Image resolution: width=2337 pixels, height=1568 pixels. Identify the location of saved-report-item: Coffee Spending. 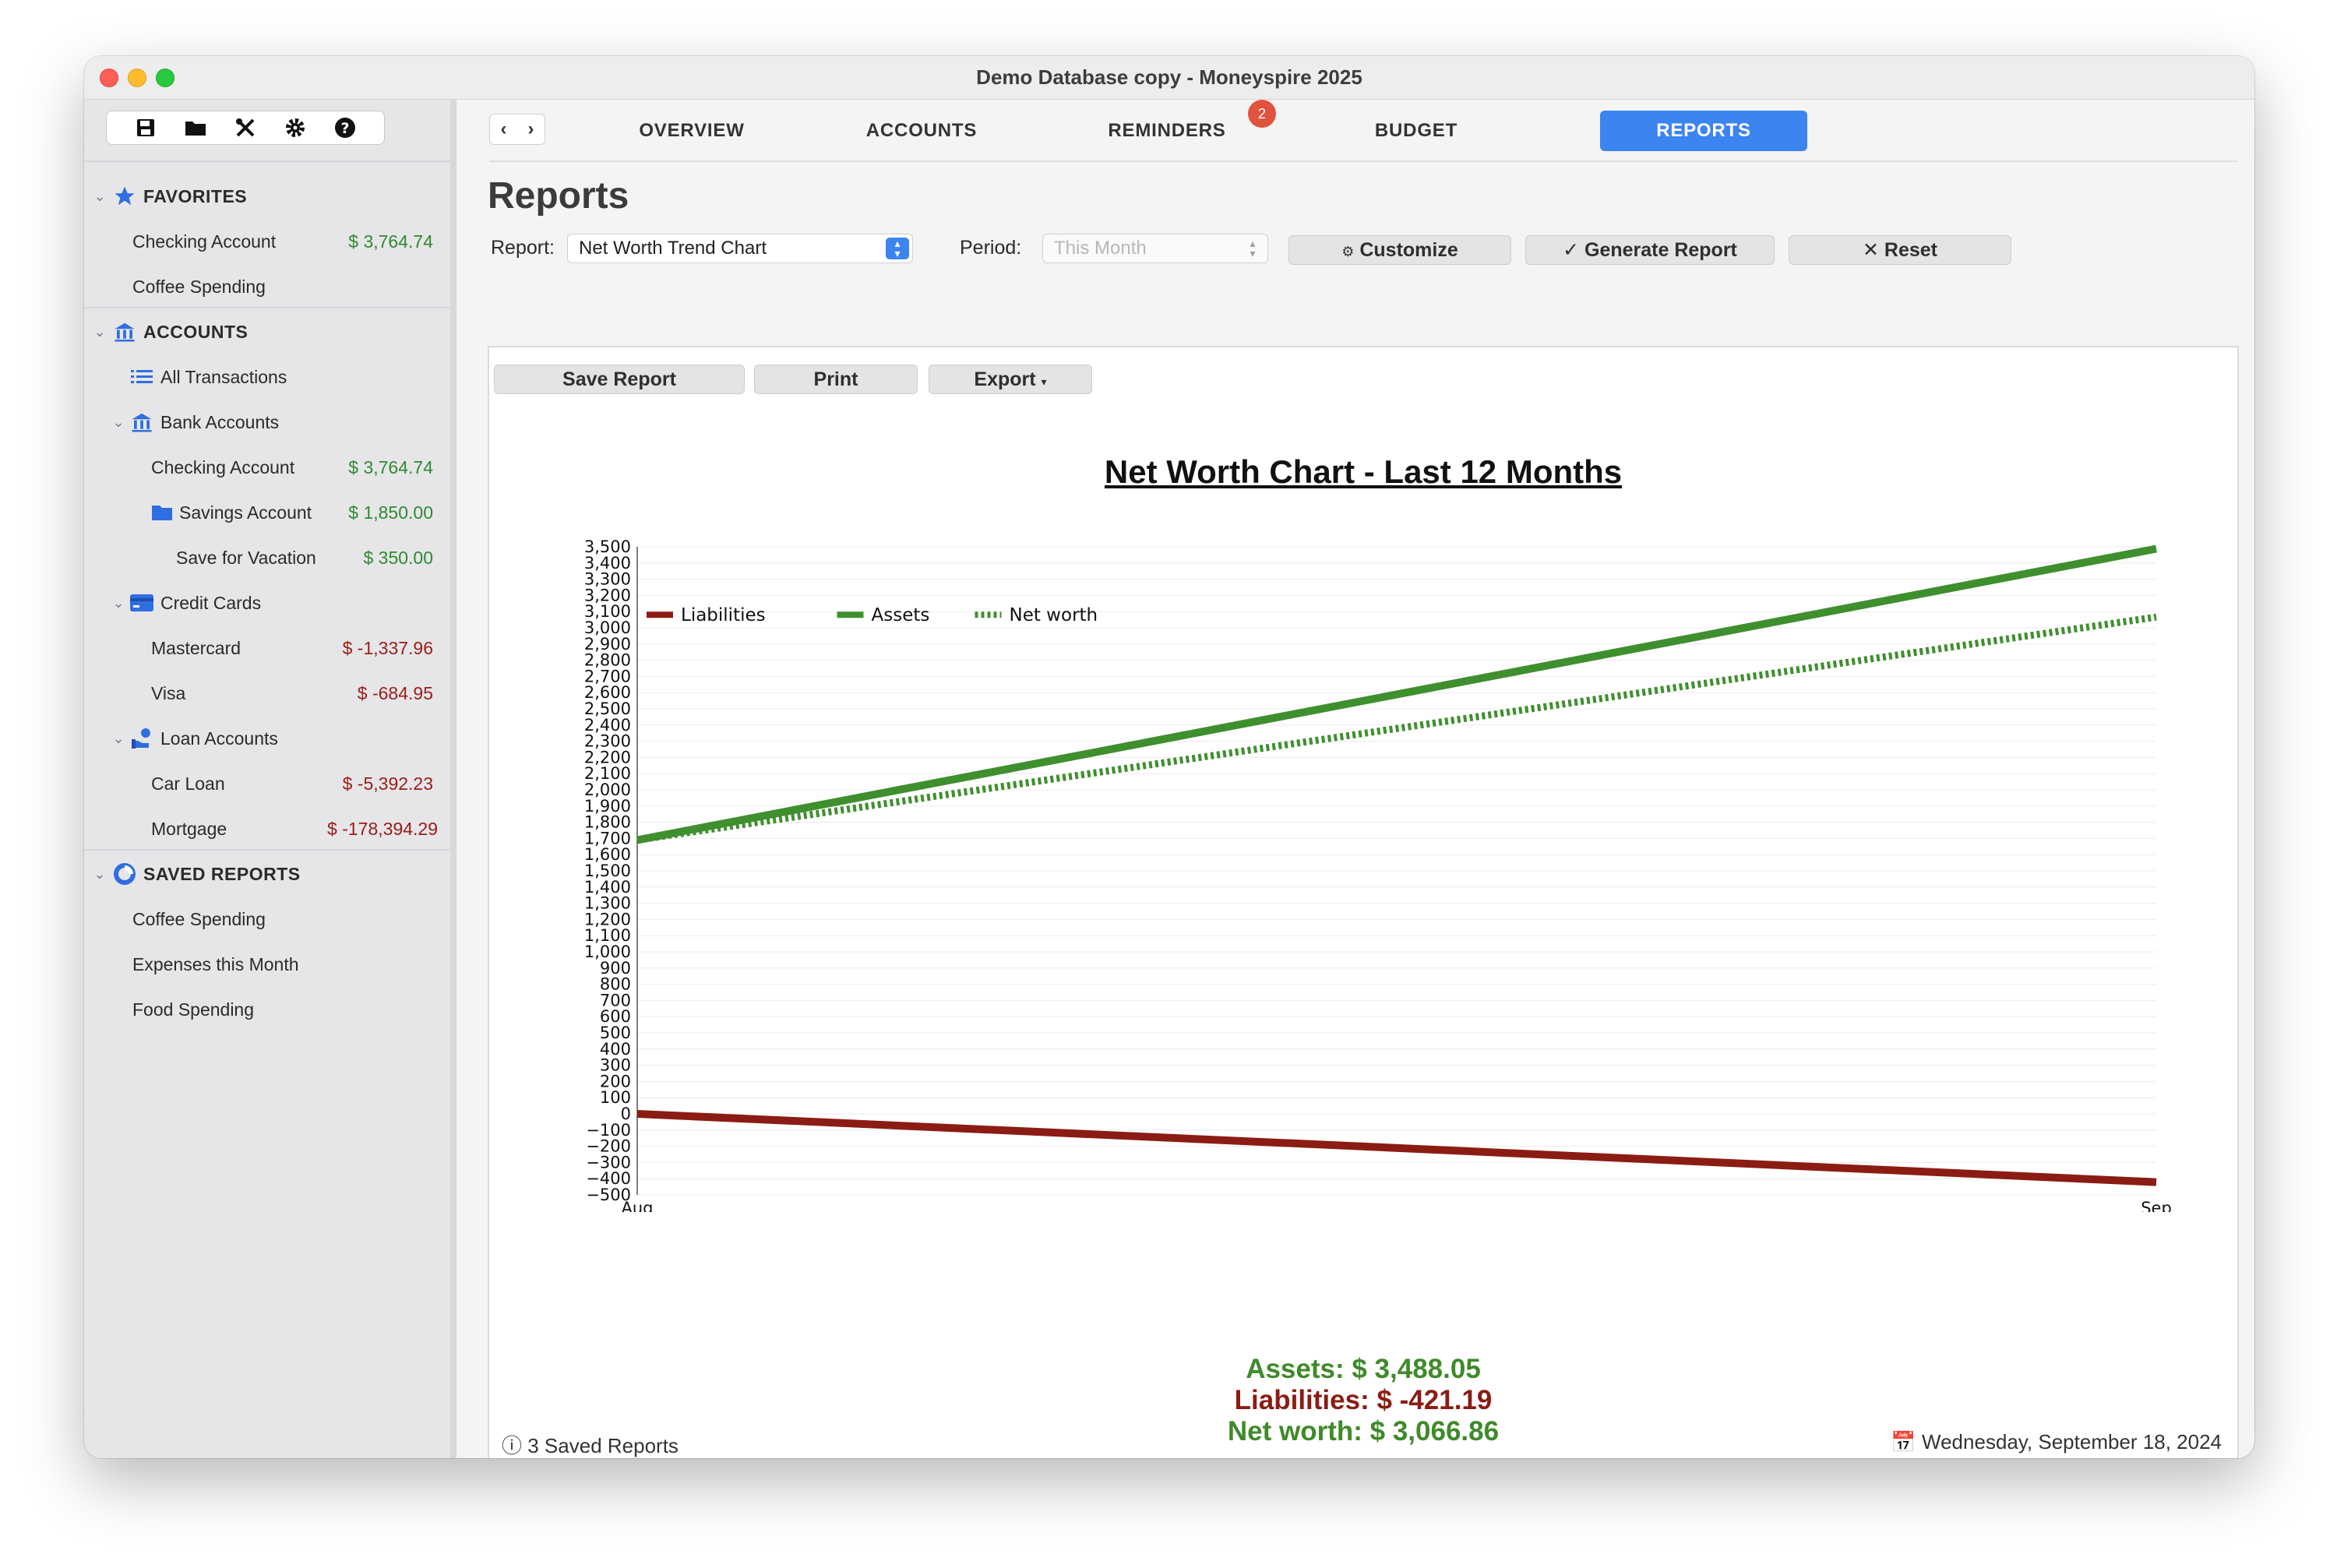
(267, 919).